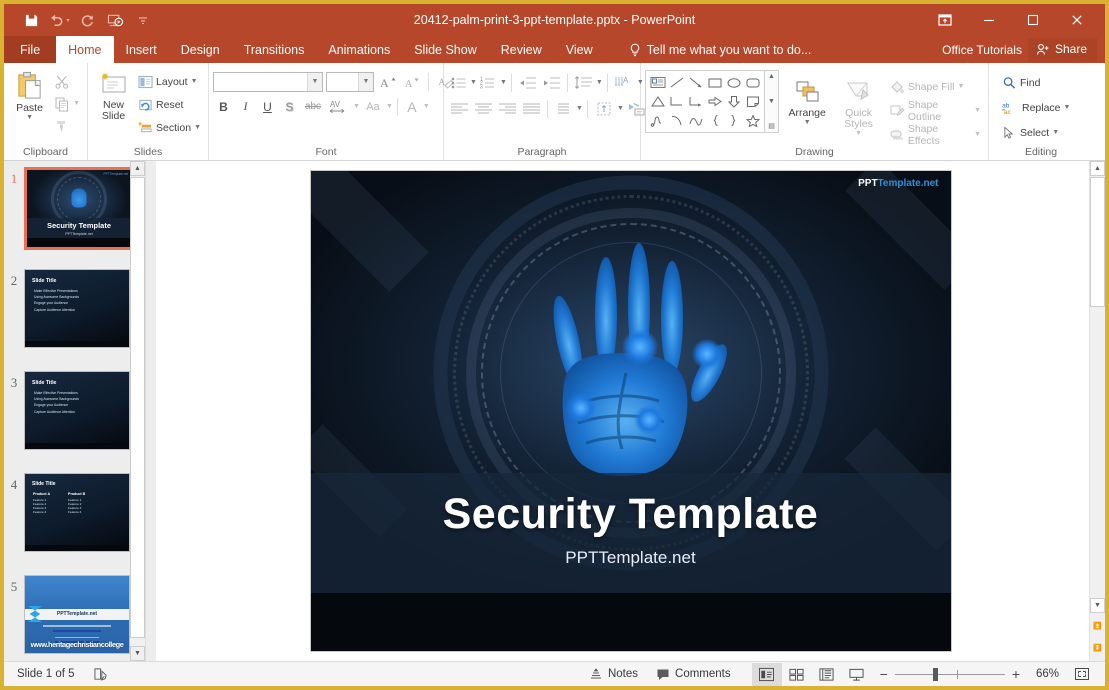 This screenshot has height=690, width=1109. I want to click on shape-oval-icon, so click(733, 82).